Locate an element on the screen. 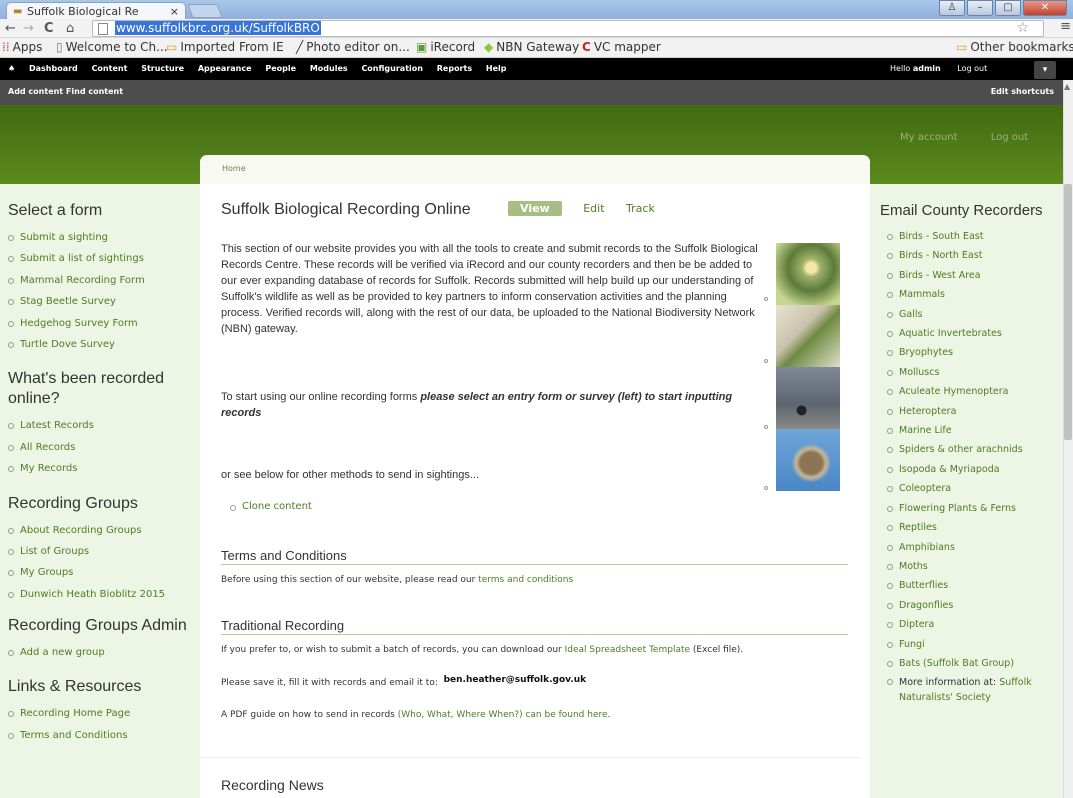 Image resolution: width=1073 pixels, height=798 pixels. tab-track: Track is located at coordinates (640, 208).